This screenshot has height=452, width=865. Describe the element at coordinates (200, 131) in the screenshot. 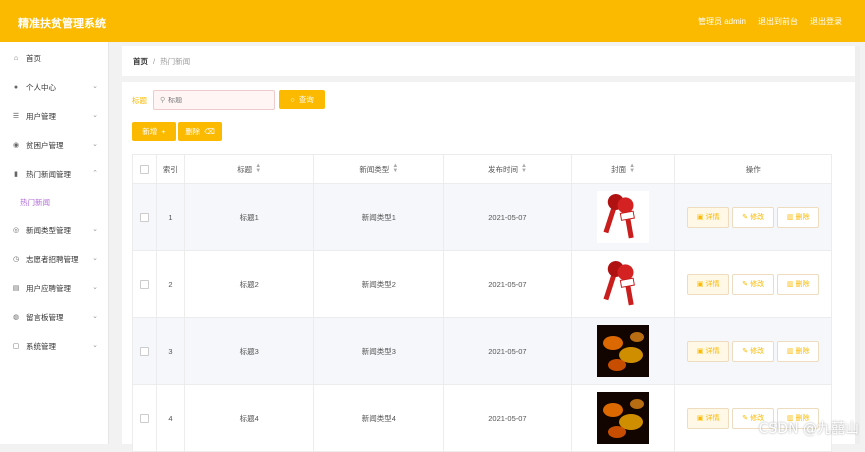

I see `delete-button: 删除 ⌫` at that location.